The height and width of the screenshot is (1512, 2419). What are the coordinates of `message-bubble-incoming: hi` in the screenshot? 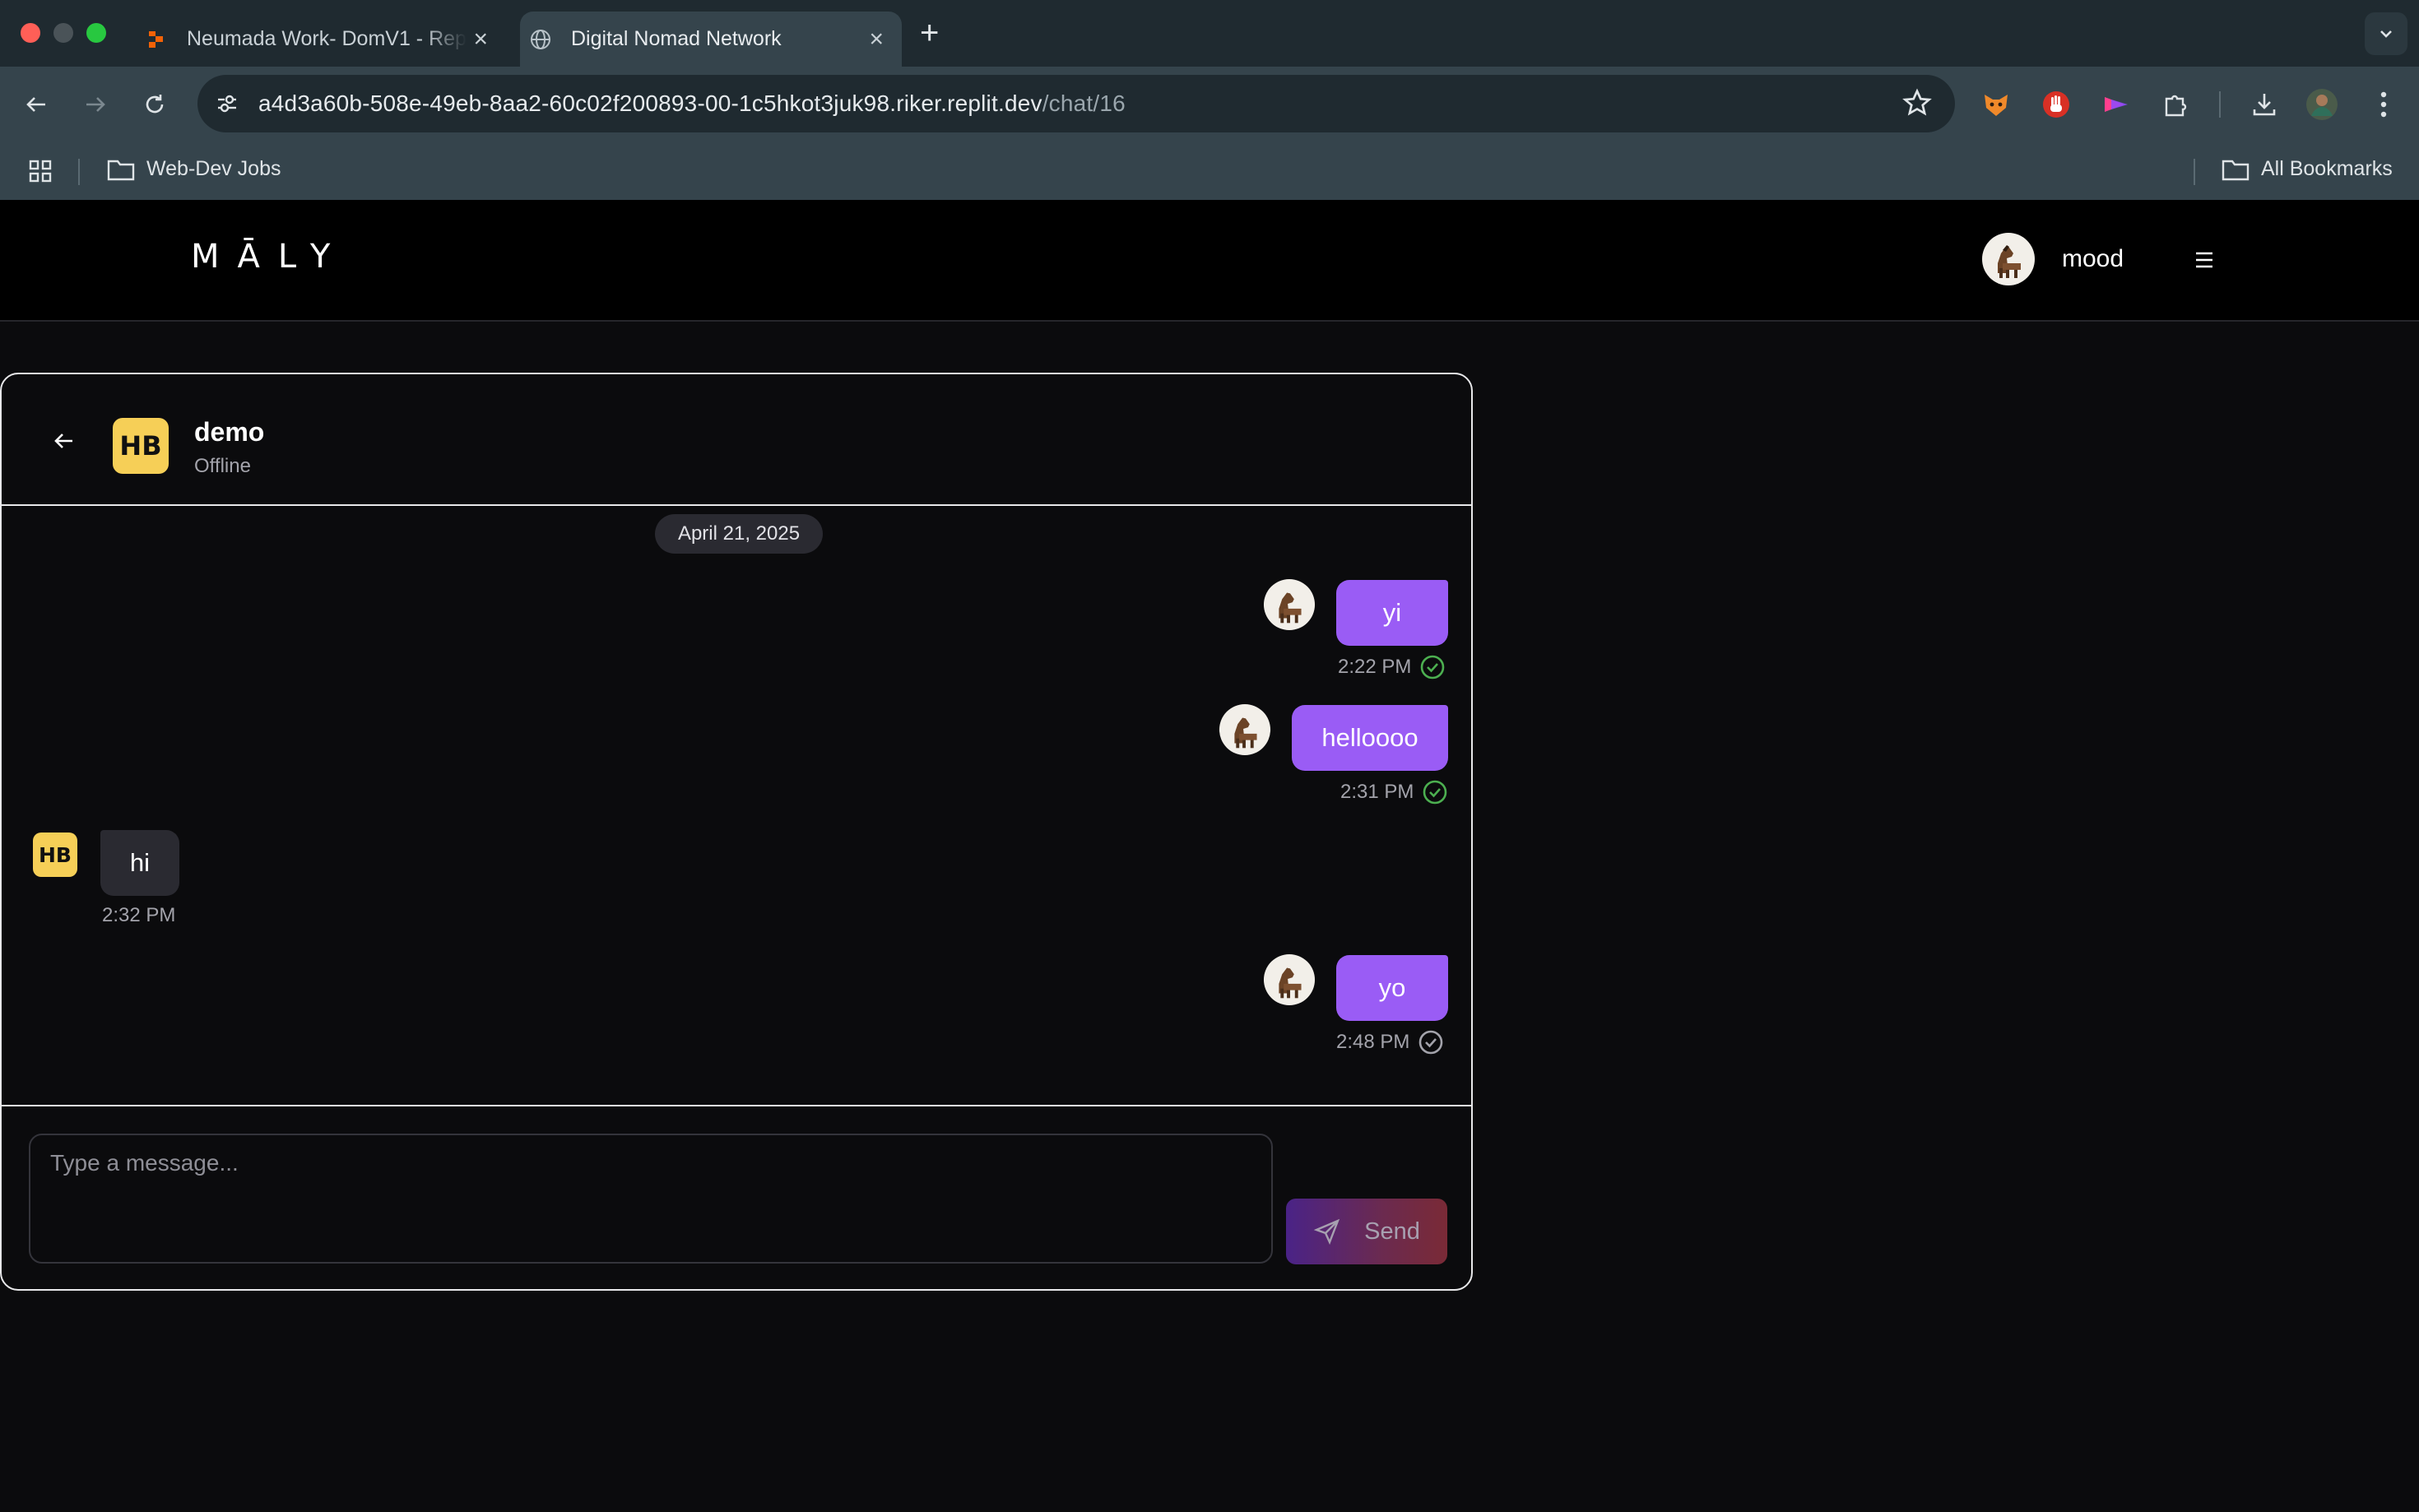 It's located at (140, 863).